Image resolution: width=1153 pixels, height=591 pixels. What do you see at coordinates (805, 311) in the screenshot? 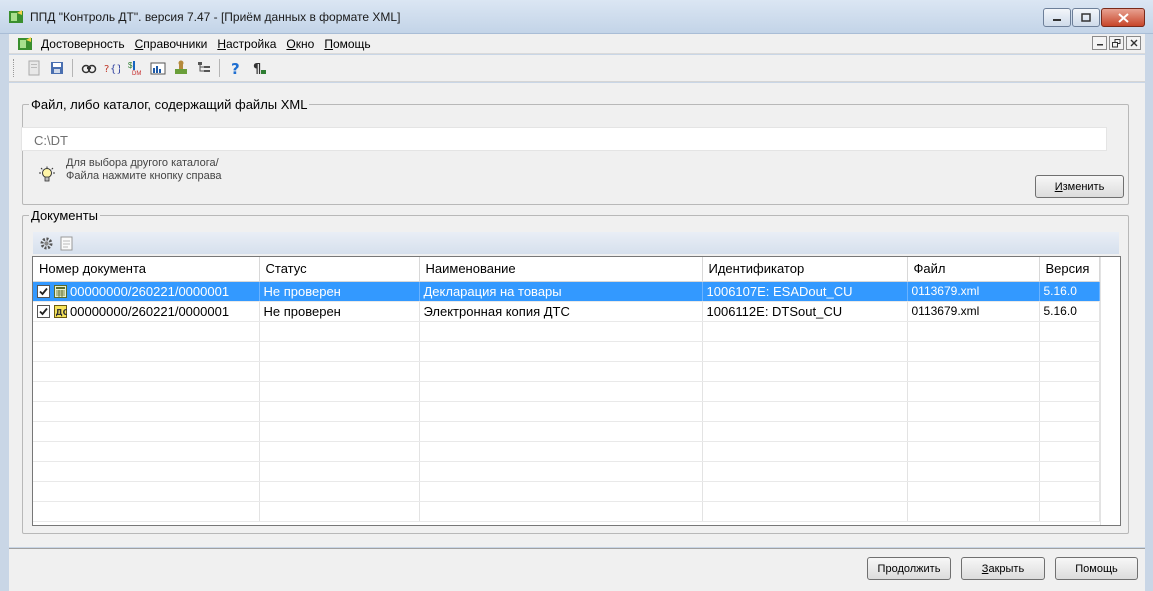
I see `doc-identifier: 1006112E: DTSout_CU` at bounding box center [805, 311].